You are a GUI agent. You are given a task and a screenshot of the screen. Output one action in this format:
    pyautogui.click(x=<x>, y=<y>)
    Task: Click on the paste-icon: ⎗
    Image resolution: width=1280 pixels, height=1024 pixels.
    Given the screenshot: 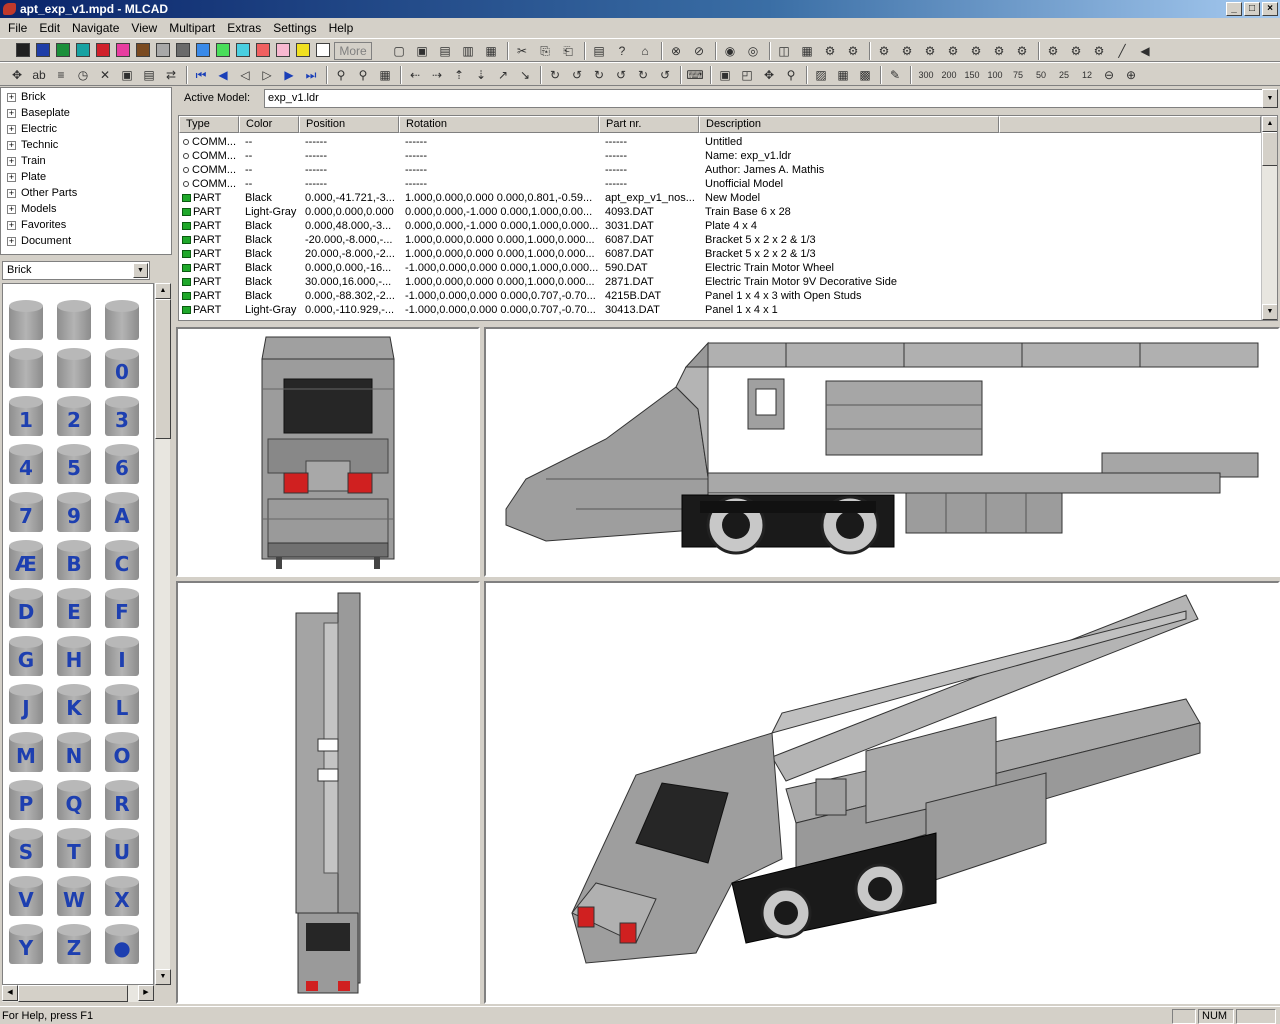 What is the action you would take?
    pyautogui.click(x=568, y=51)
    